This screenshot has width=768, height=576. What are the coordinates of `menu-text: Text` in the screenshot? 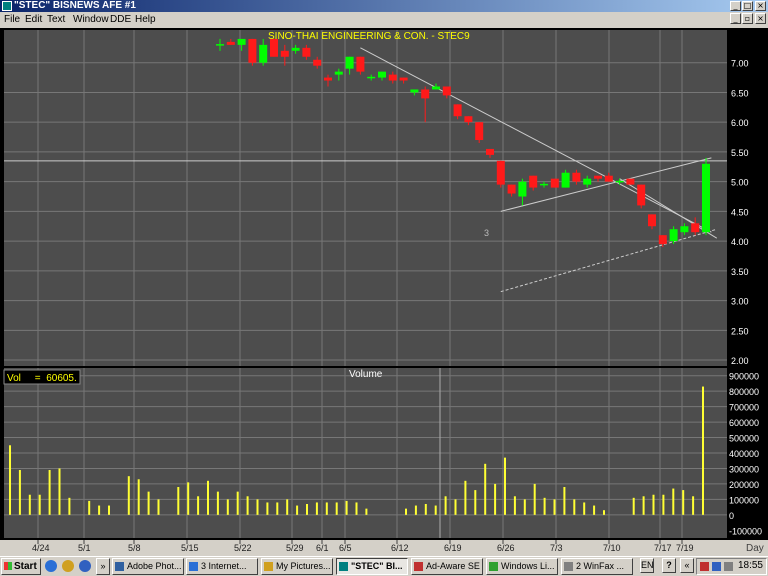 It's located at (56, 19).